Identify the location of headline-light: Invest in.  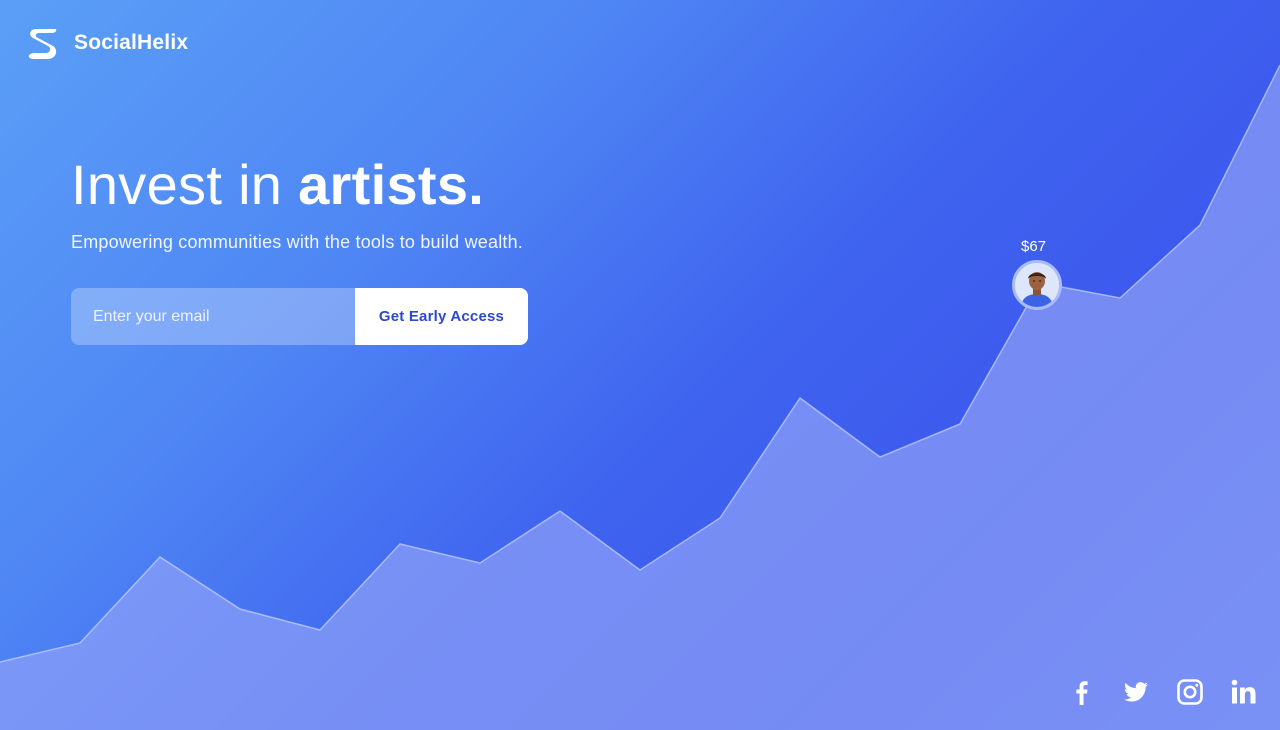
(185, 184).